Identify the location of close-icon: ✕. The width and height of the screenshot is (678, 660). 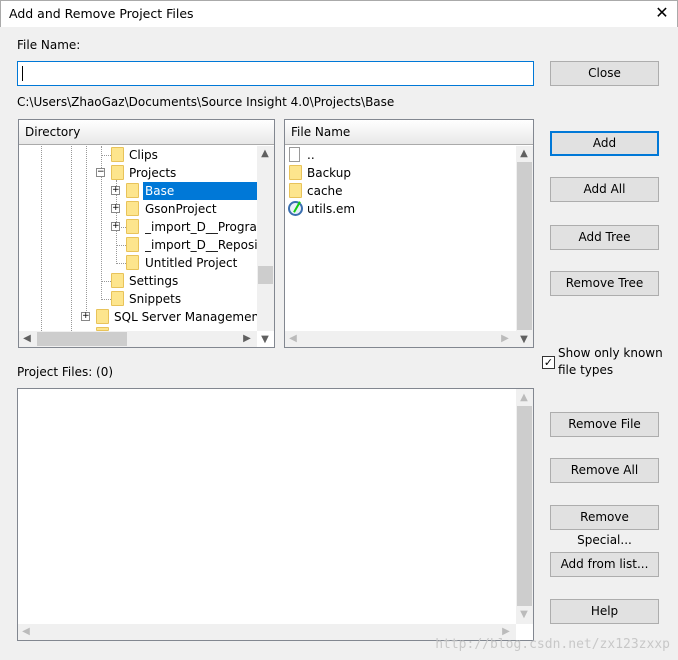
(662, 12).